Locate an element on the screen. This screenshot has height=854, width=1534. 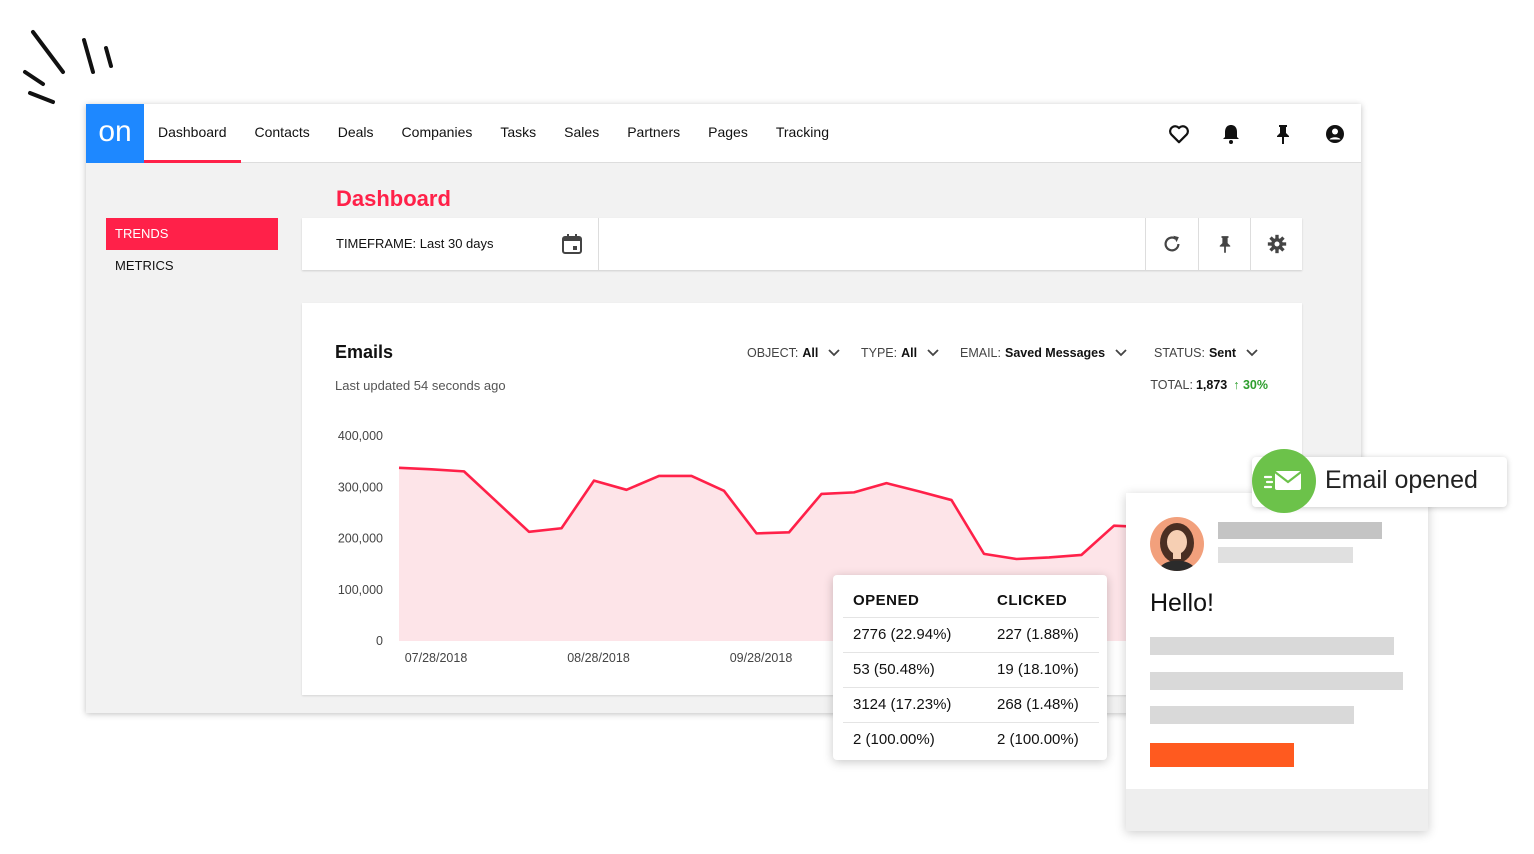
x-tick-label: 07/28/2018 is located at coordinates (436, 658).